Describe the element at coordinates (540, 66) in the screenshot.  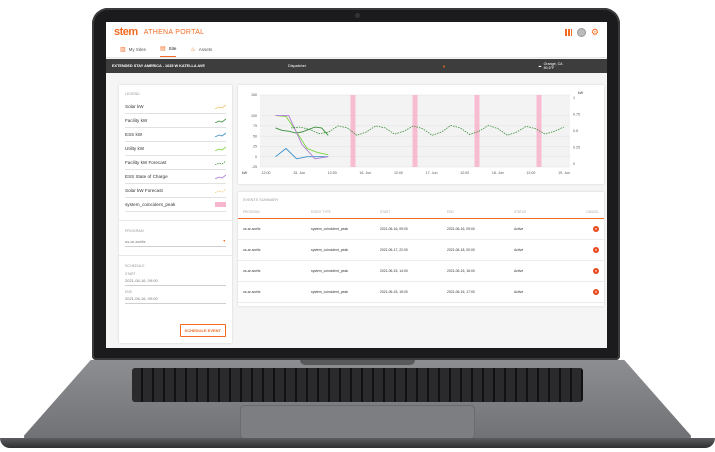
I see `cloud-icon: ☁` at that location.